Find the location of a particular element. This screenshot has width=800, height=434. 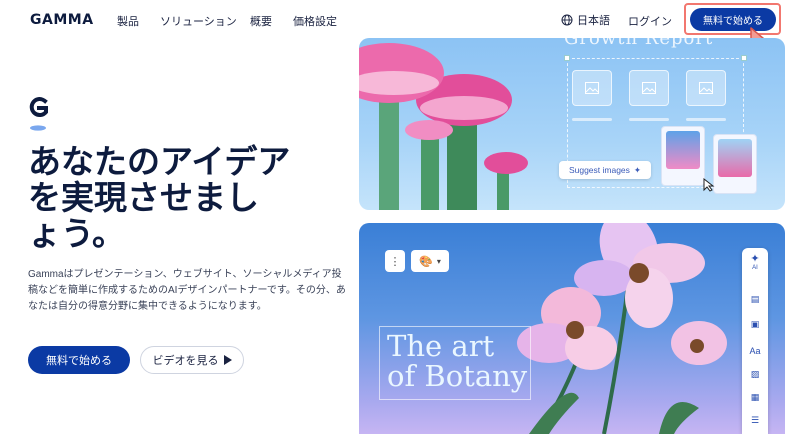

layout-tool-button: ▣ is located at coordinates (755, 324).